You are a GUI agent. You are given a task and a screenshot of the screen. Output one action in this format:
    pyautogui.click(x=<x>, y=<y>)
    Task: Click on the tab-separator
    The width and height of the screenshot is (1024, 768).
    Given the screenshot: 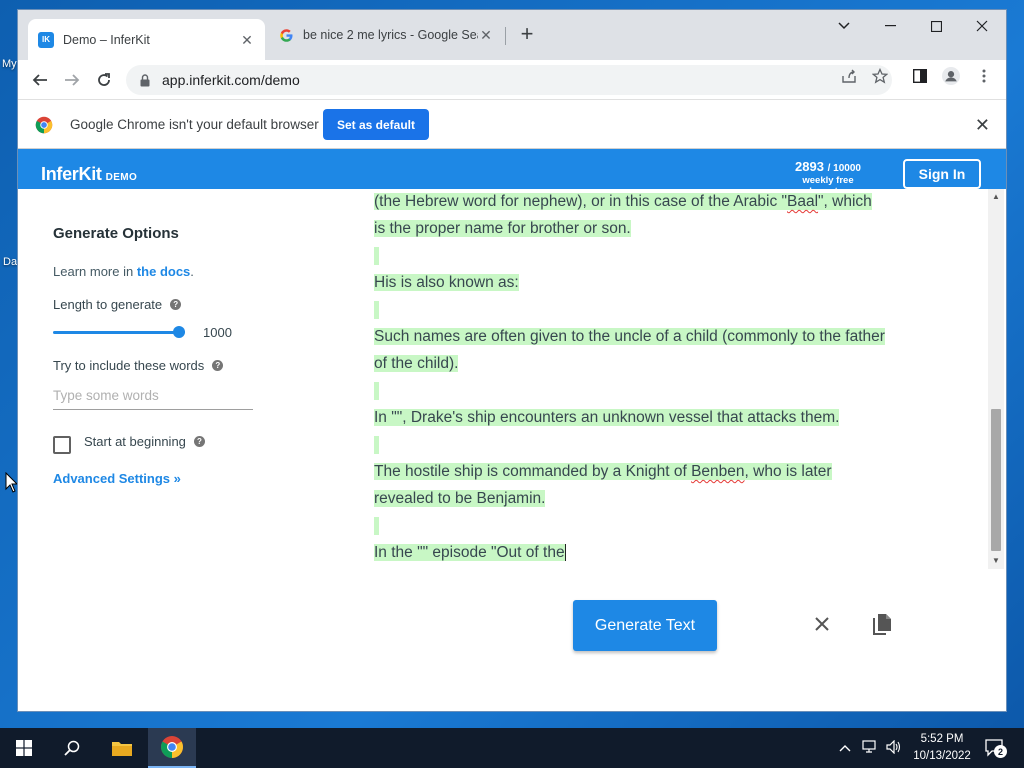 What is the action you would take?
    pyautogui.click(x=505, y=36)
    